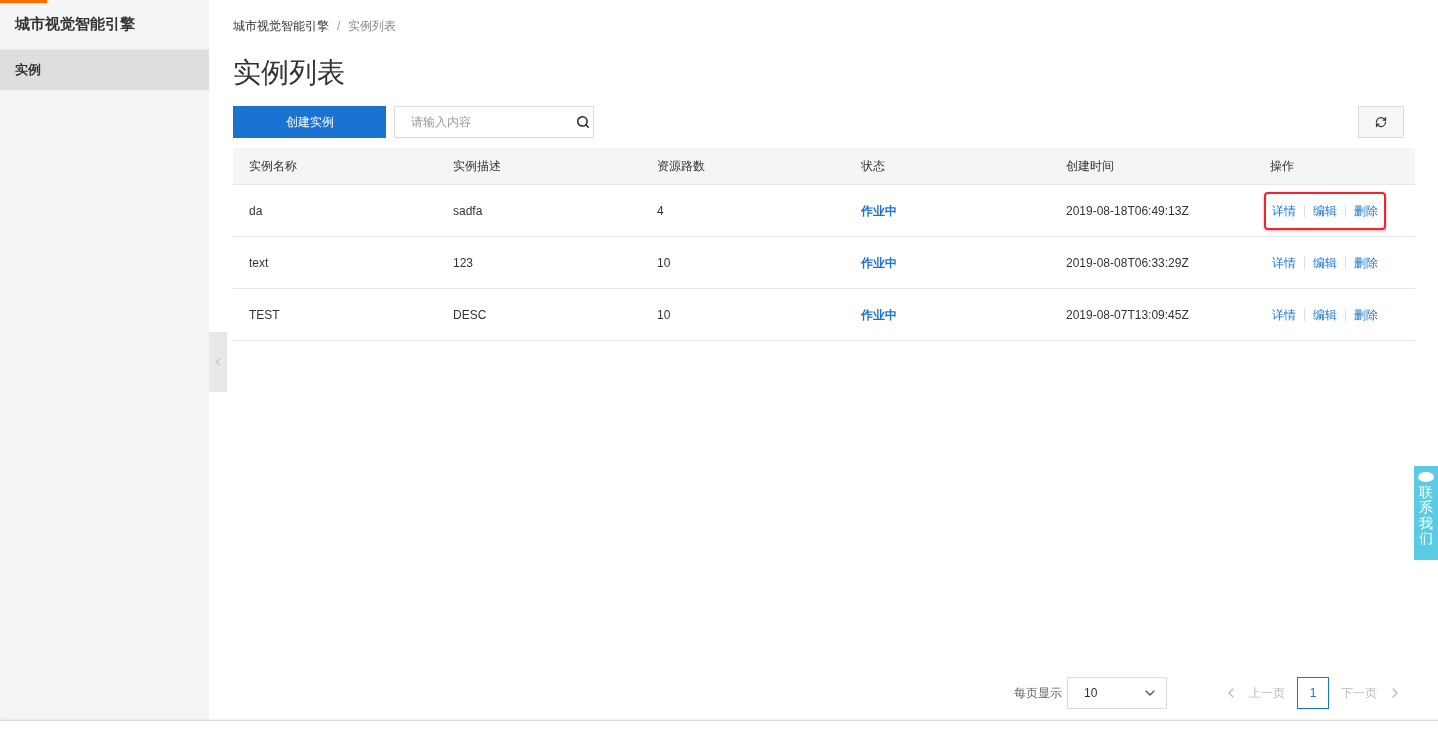  What do you see at coordinates (477, 166) in the screenshot?
I see `column-header: 实例描述` at bounding box center [477, 166].